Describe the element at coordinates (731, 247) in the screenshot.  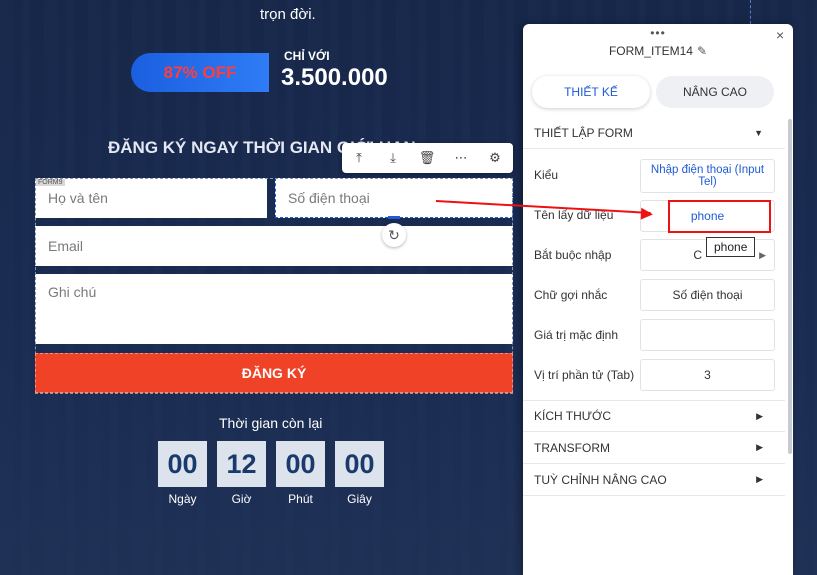
I see `tooltip: phone` at that location.